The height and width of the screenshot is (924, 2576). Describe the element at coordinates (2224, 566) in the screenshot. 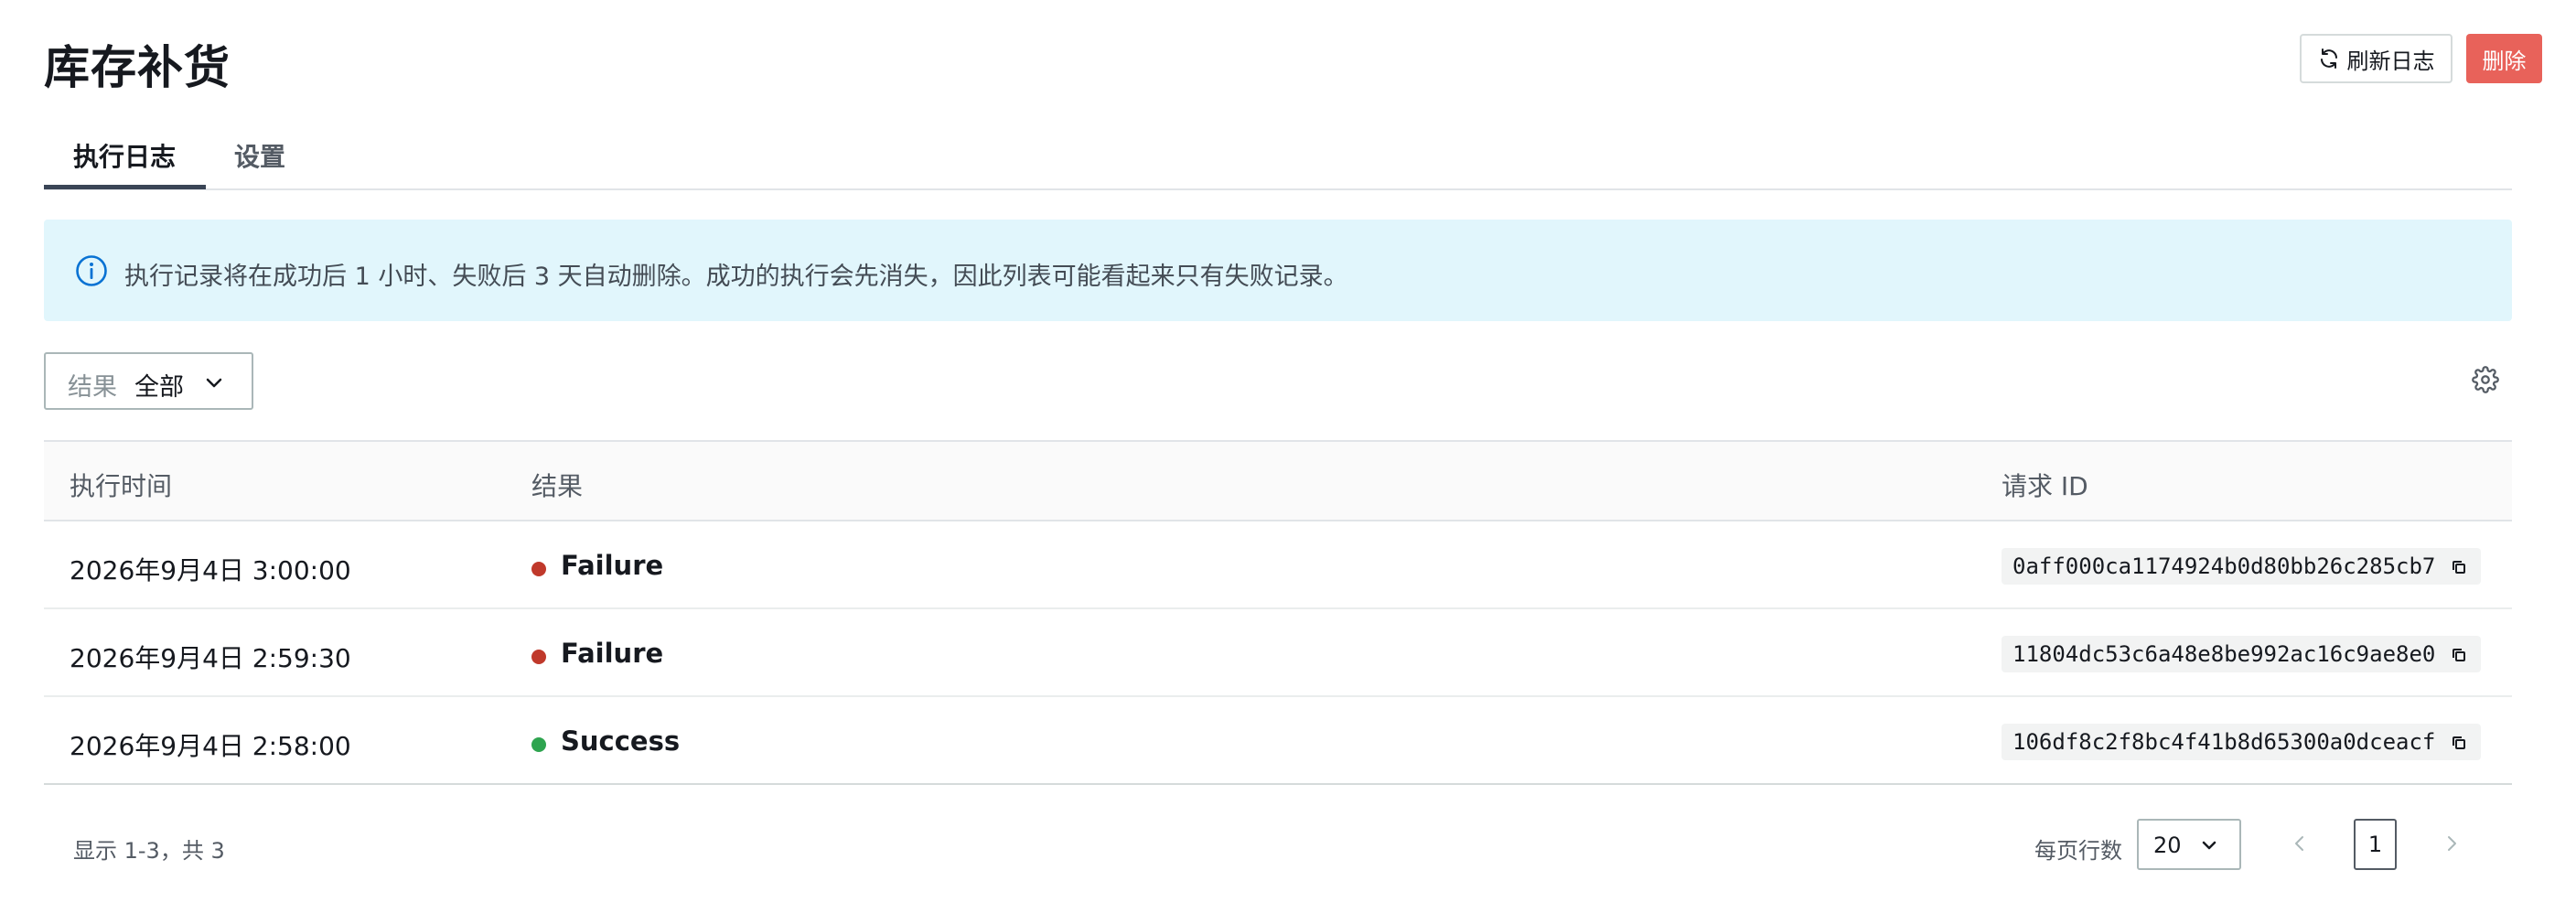

I see `request-id: 0aff000ca1174924b0d80bb26c285cb7` at that location.